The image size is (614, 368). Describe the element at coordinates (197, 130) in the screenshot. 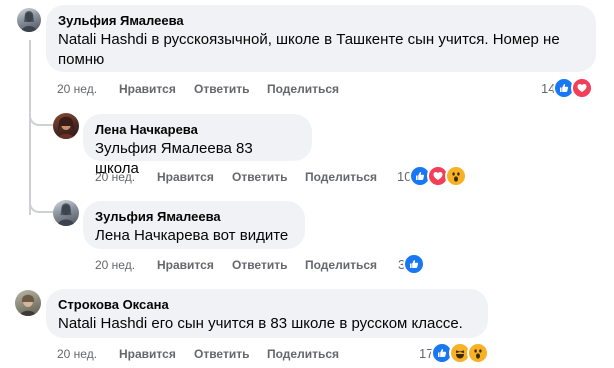

I see `comment-author: Лена Начкарева` at that location.